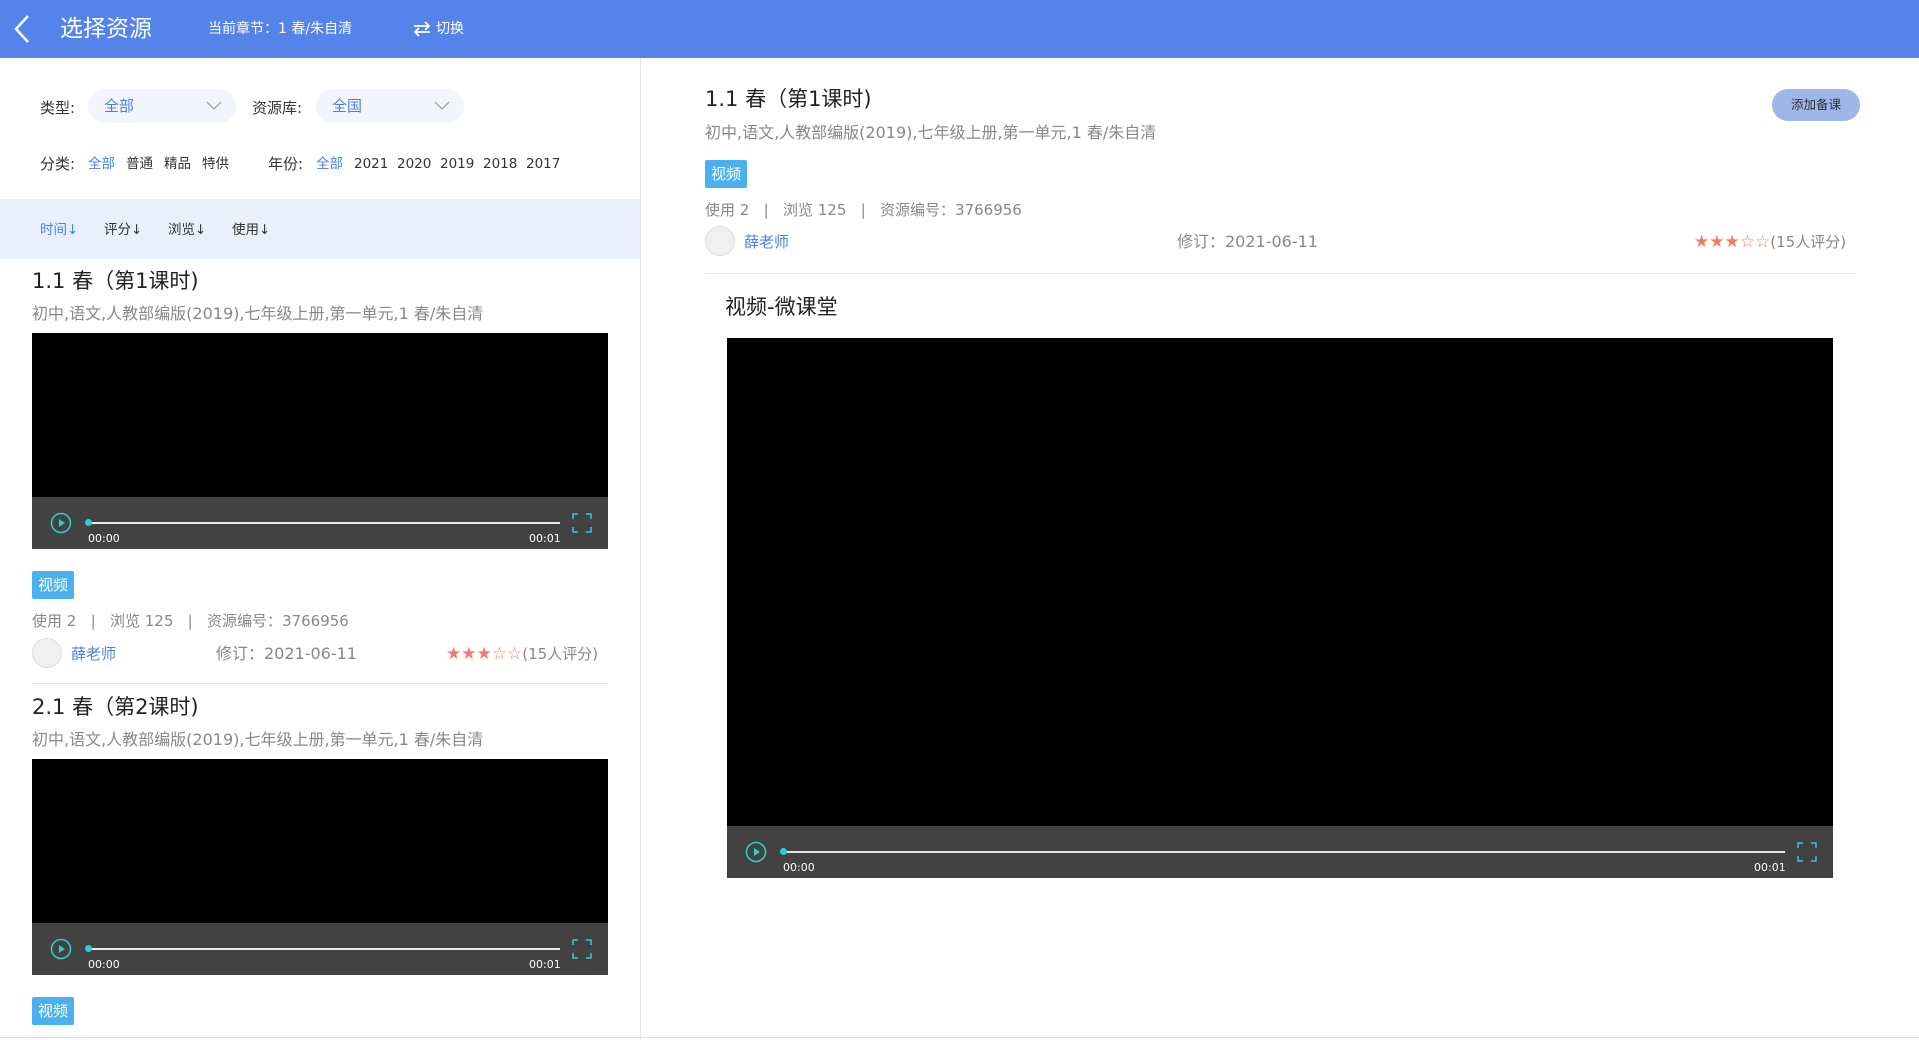 This screenshot has width=1919, height=1040. I want to click on back-button, so click(22, 29).